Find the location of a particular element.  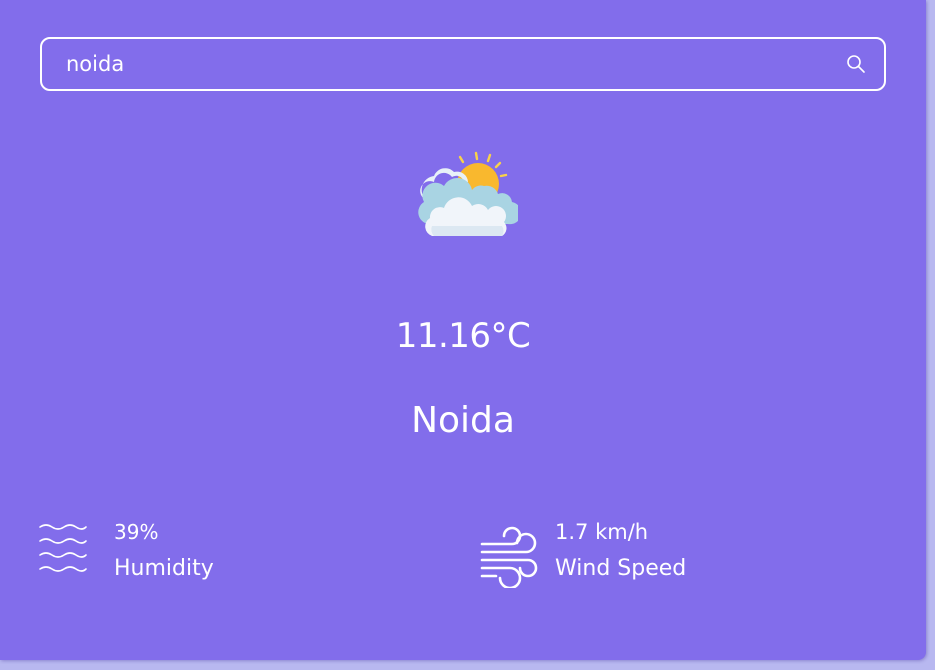

humidity-label: Humidity is located at coordinates (164, 568).